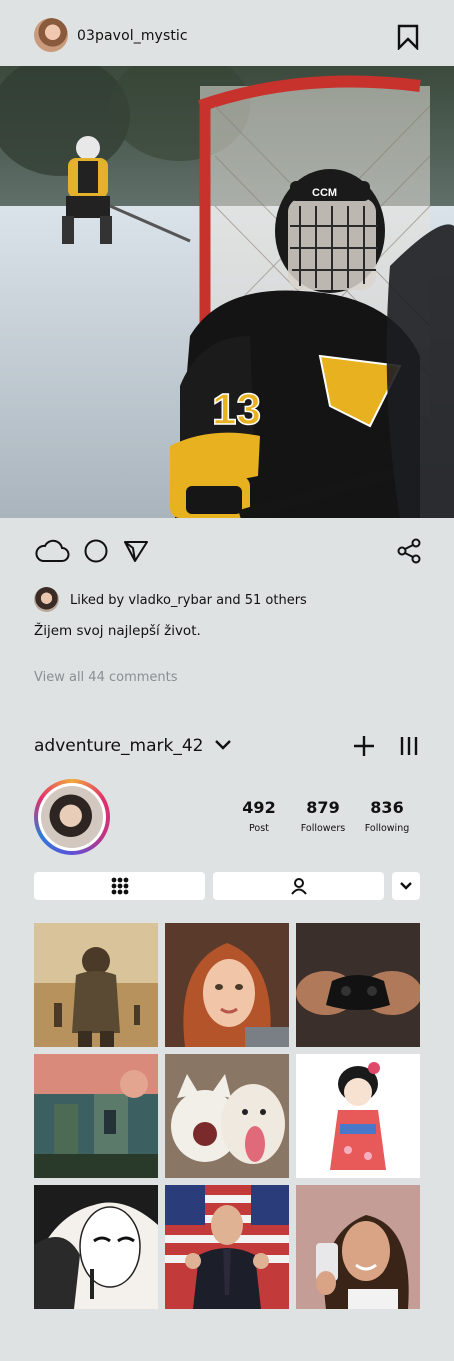  Describe the element at coordinates (387, 828) in the screenshot. I see `stat-following-label: Following` at that location.